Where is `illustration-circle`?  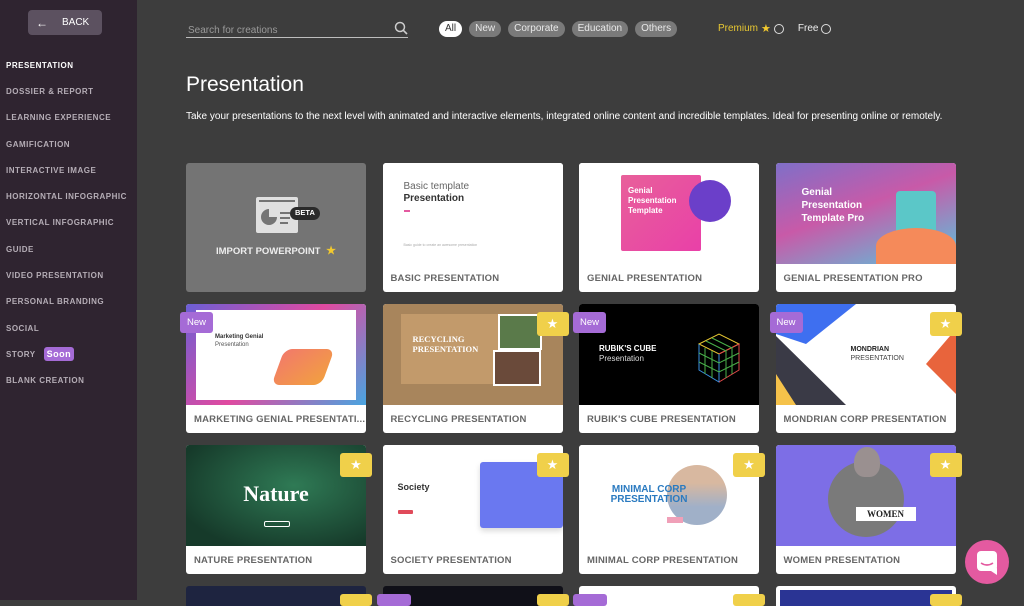
illustration-circle is located at coordinates (710, 201).